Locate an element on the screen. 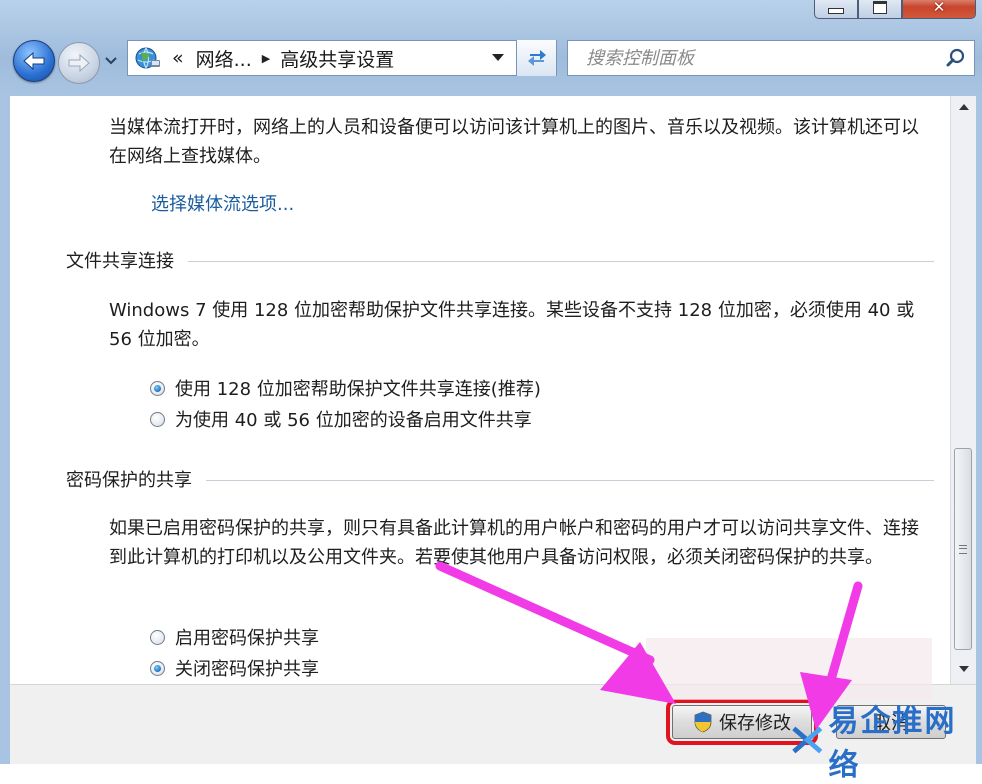 This screenshot has width=982, height=784. chevron-down-icon is located at coordinates (111, 61).